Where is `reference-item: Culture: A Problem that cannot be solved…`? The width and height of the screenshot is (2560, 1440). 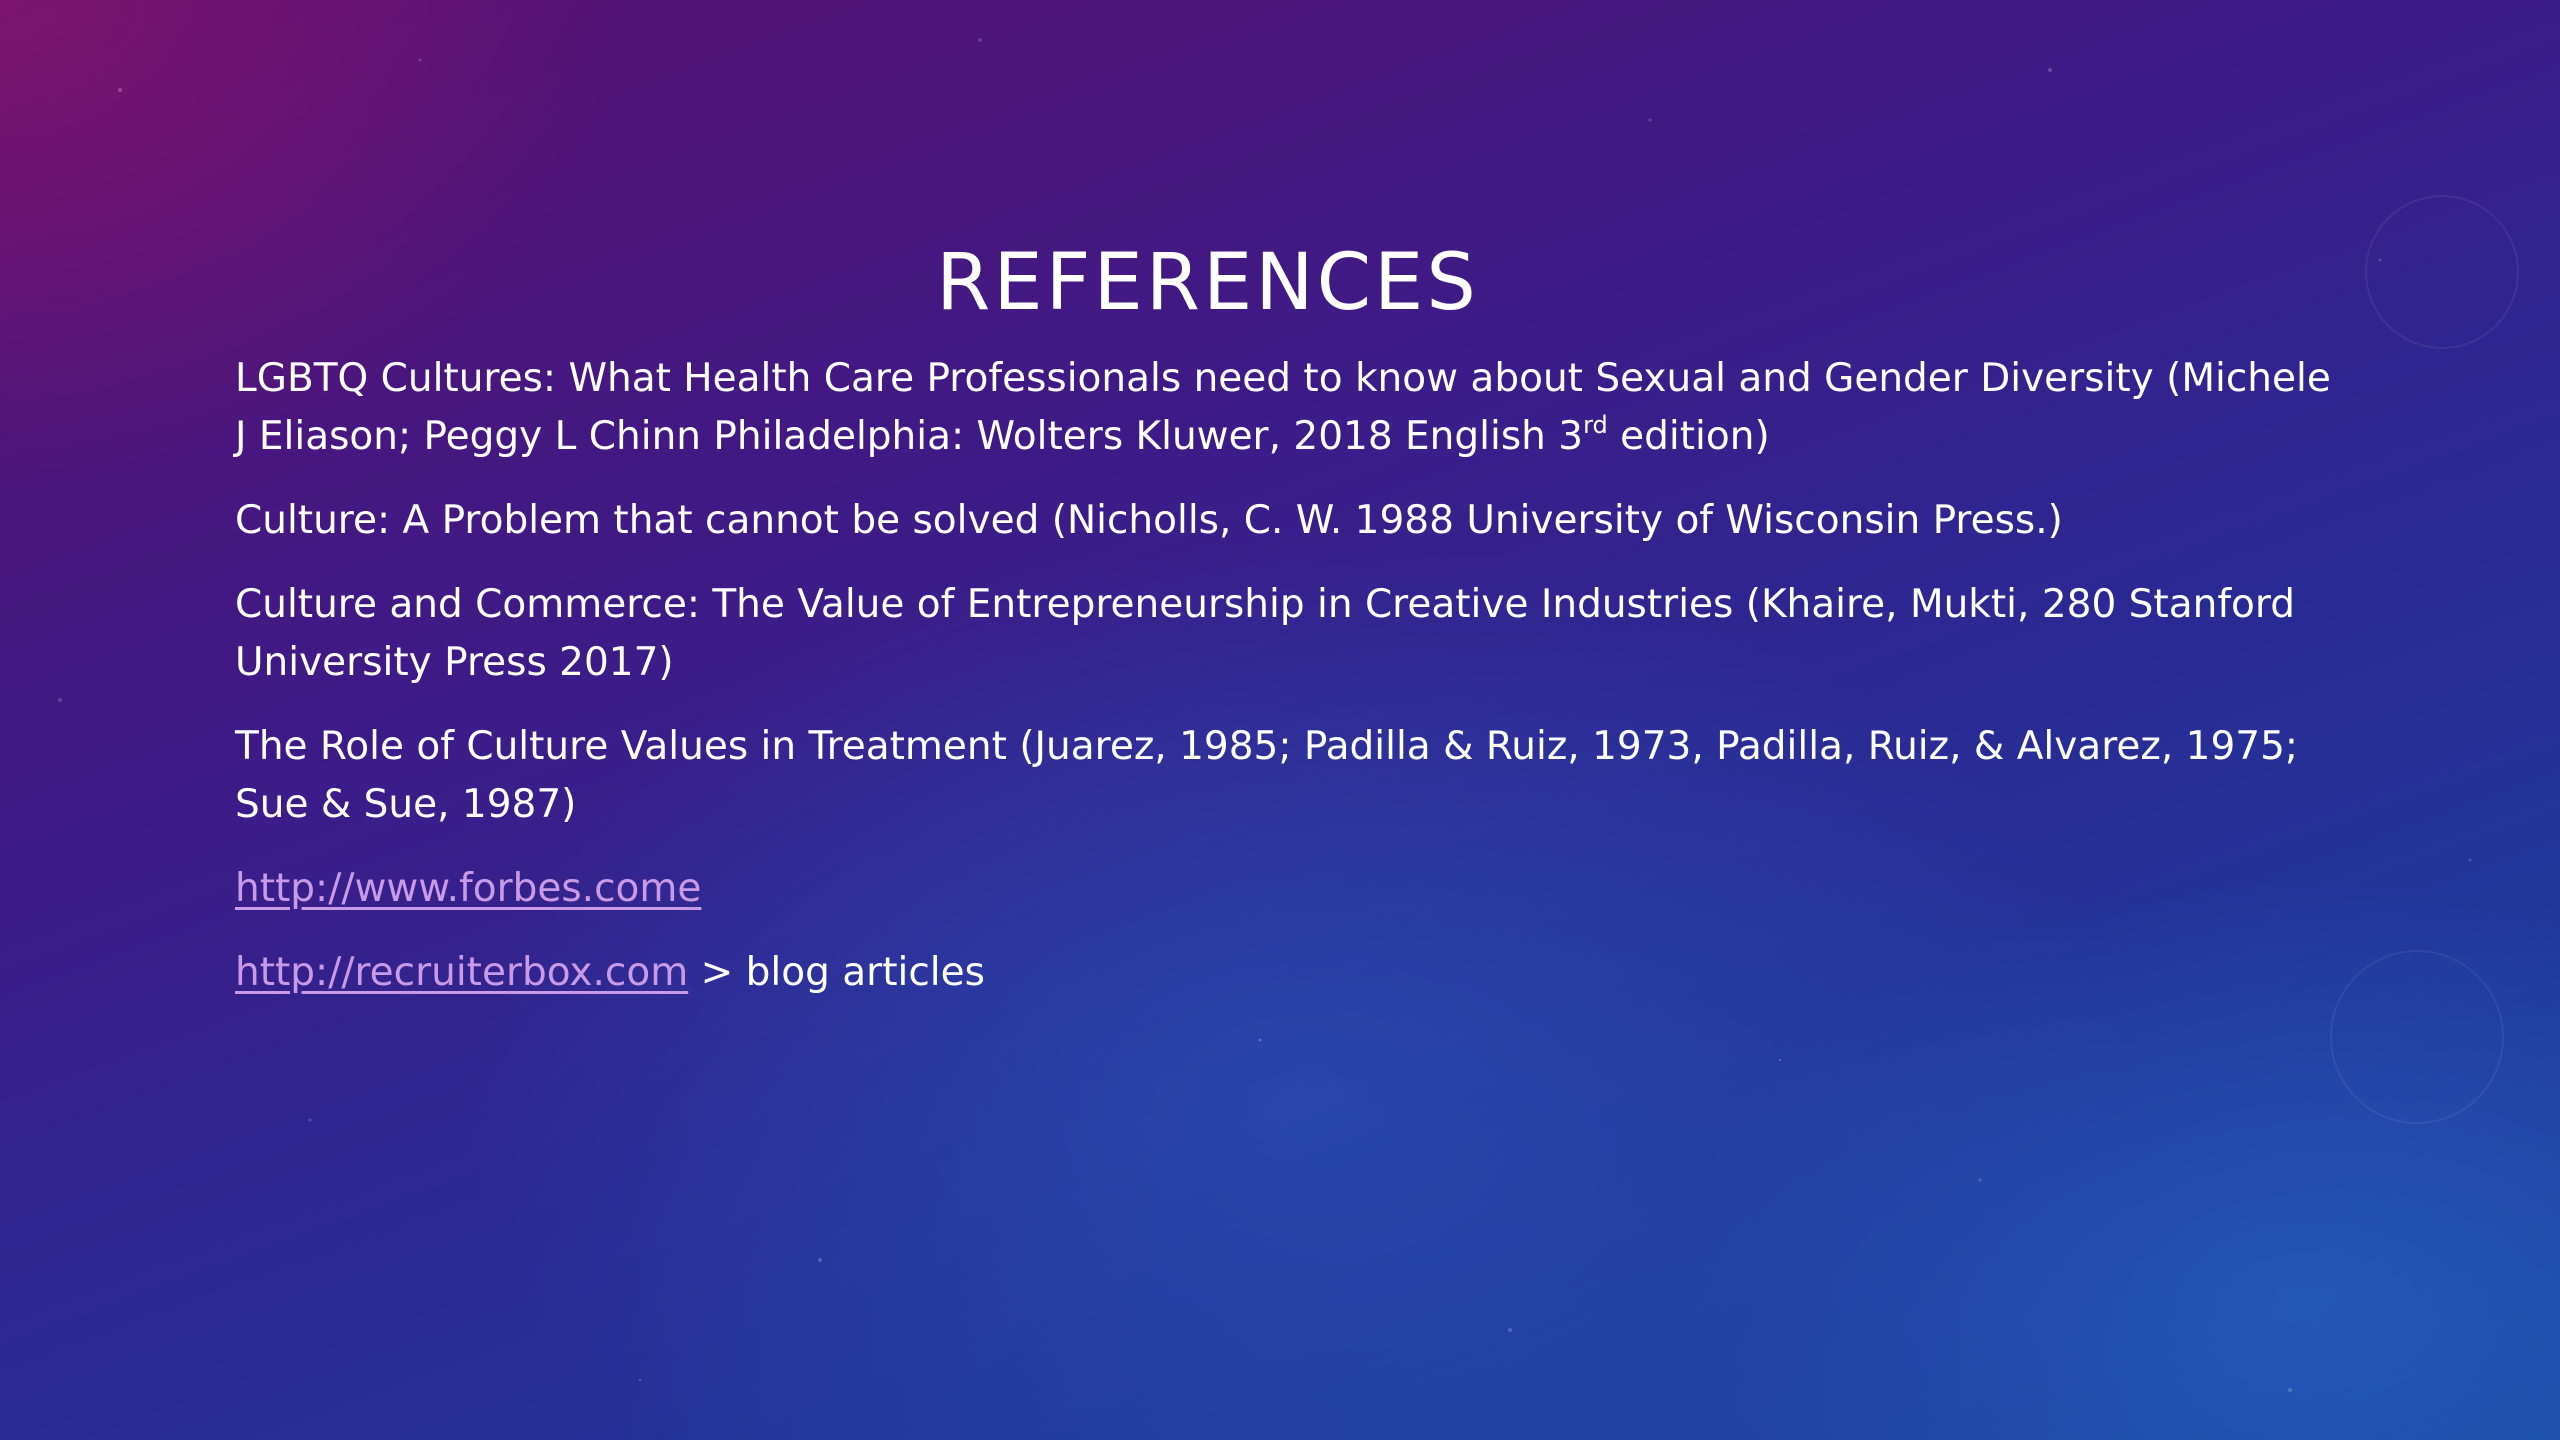
reference-item: Culture: A Problem that cannot be solved… is located at coordinates (1149, 520).